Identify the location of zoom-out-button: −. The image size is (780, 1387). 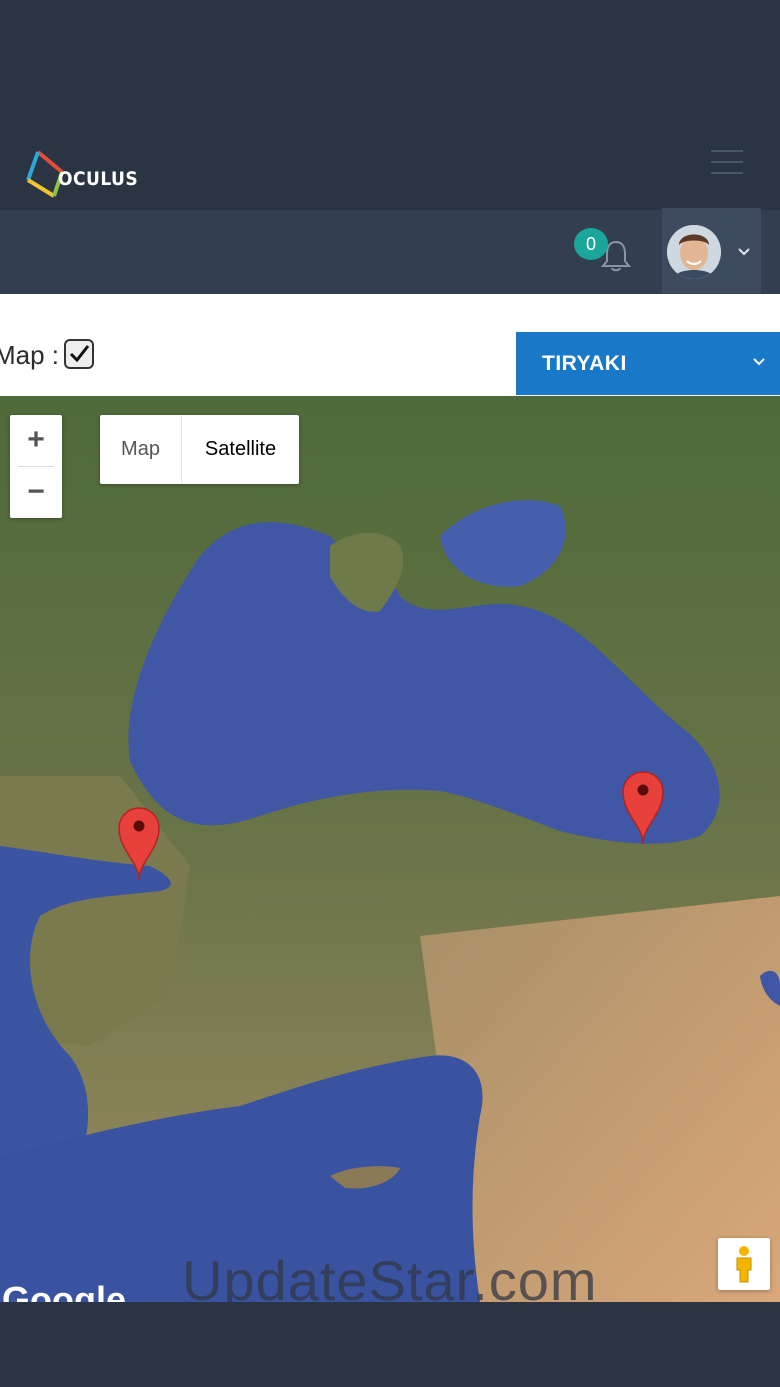
(36, 492).